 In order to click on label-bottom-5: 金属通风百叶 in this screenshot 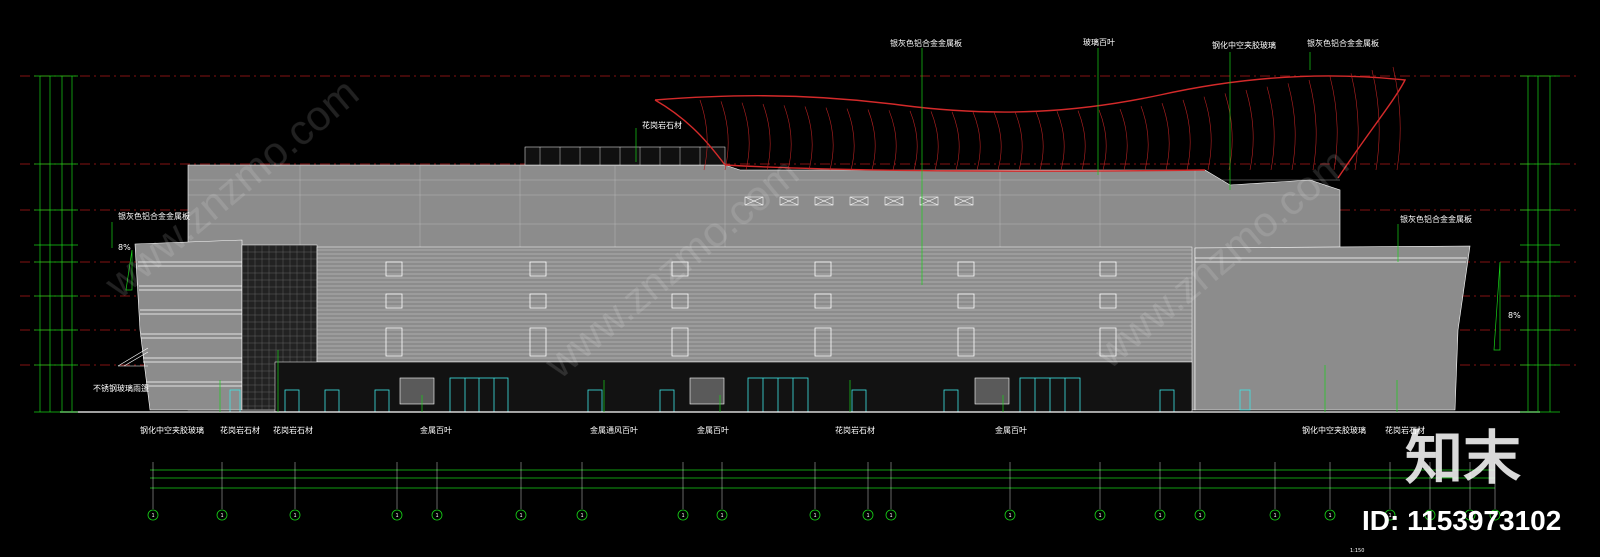, I will do `click(614, 430)`.